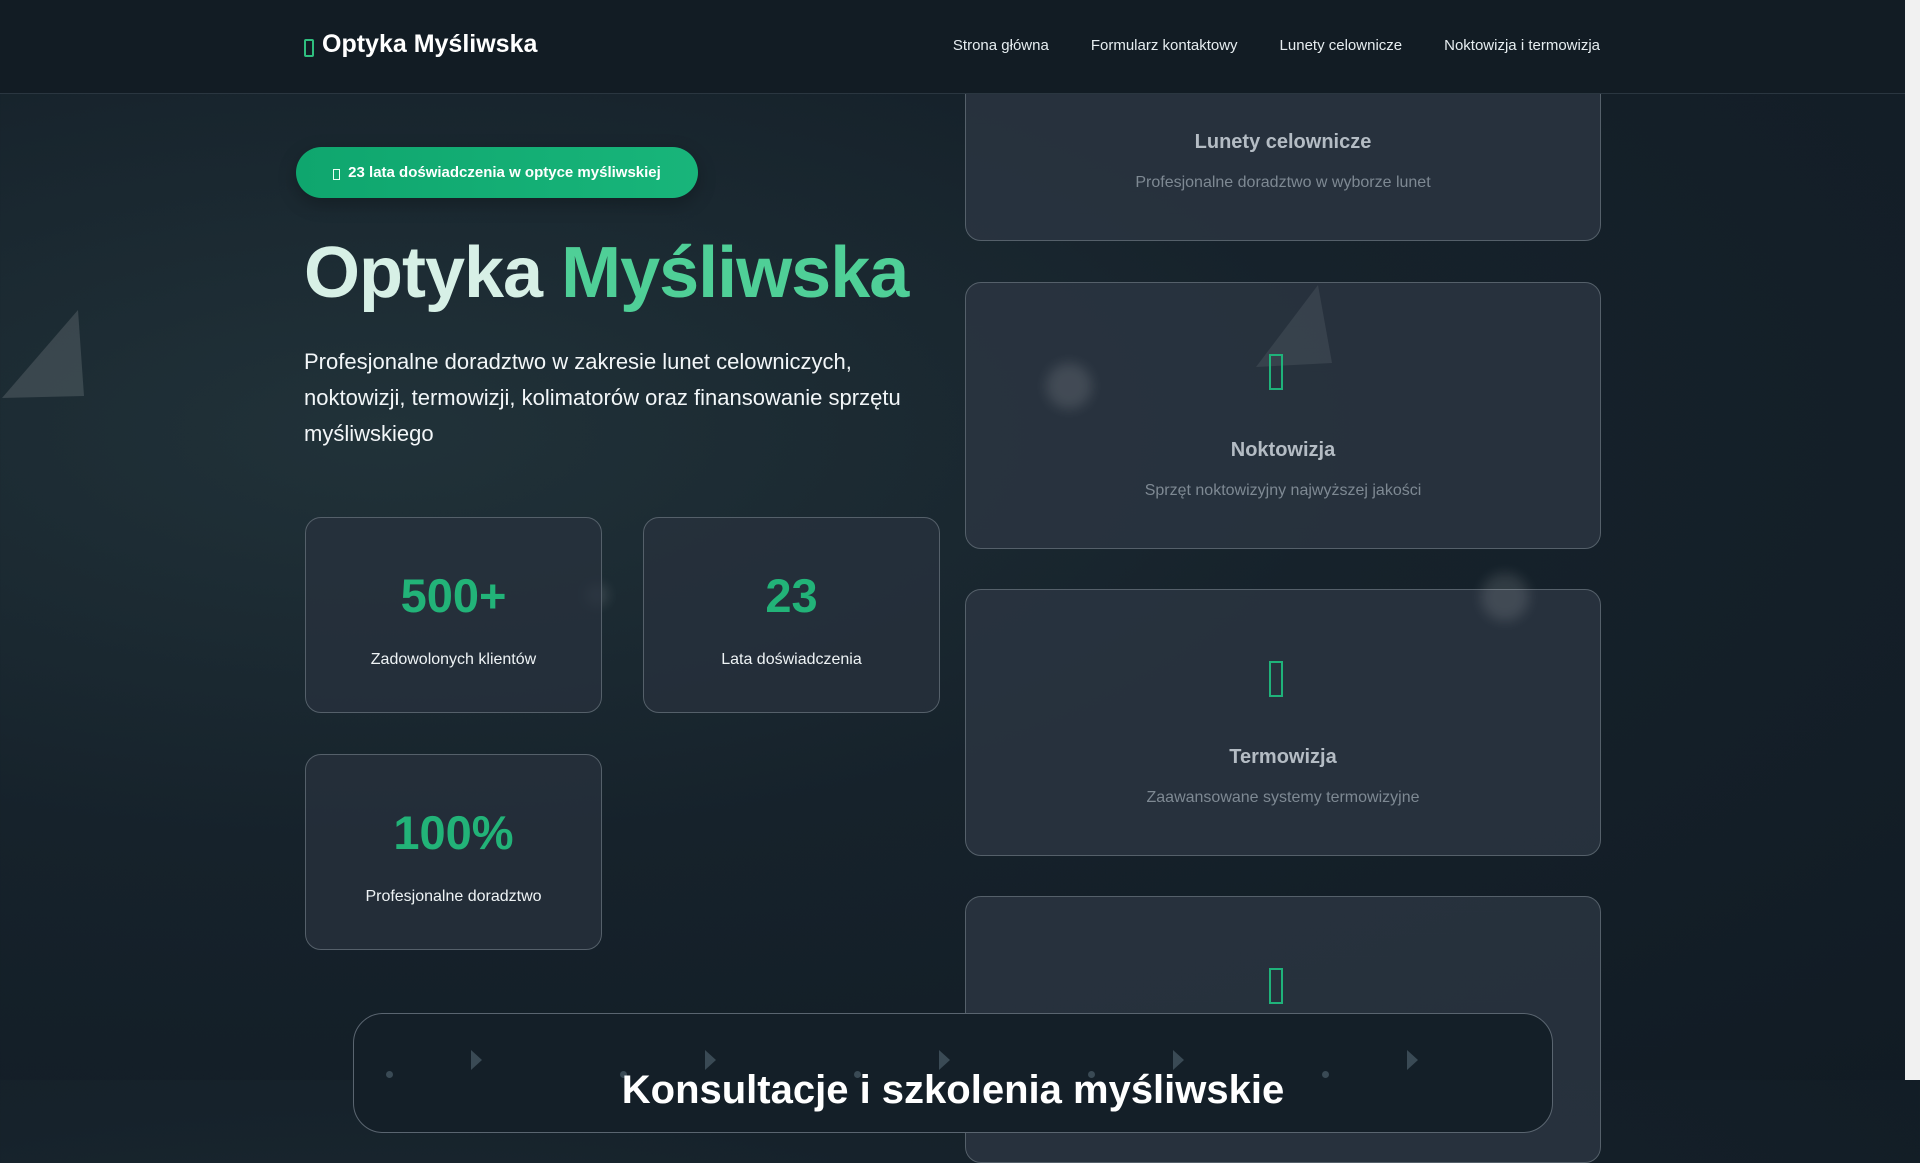  What do you see at coordinates (453, 595) in the screenshot?
I see `stat-value: 500+` at bounding box center [453, 595].